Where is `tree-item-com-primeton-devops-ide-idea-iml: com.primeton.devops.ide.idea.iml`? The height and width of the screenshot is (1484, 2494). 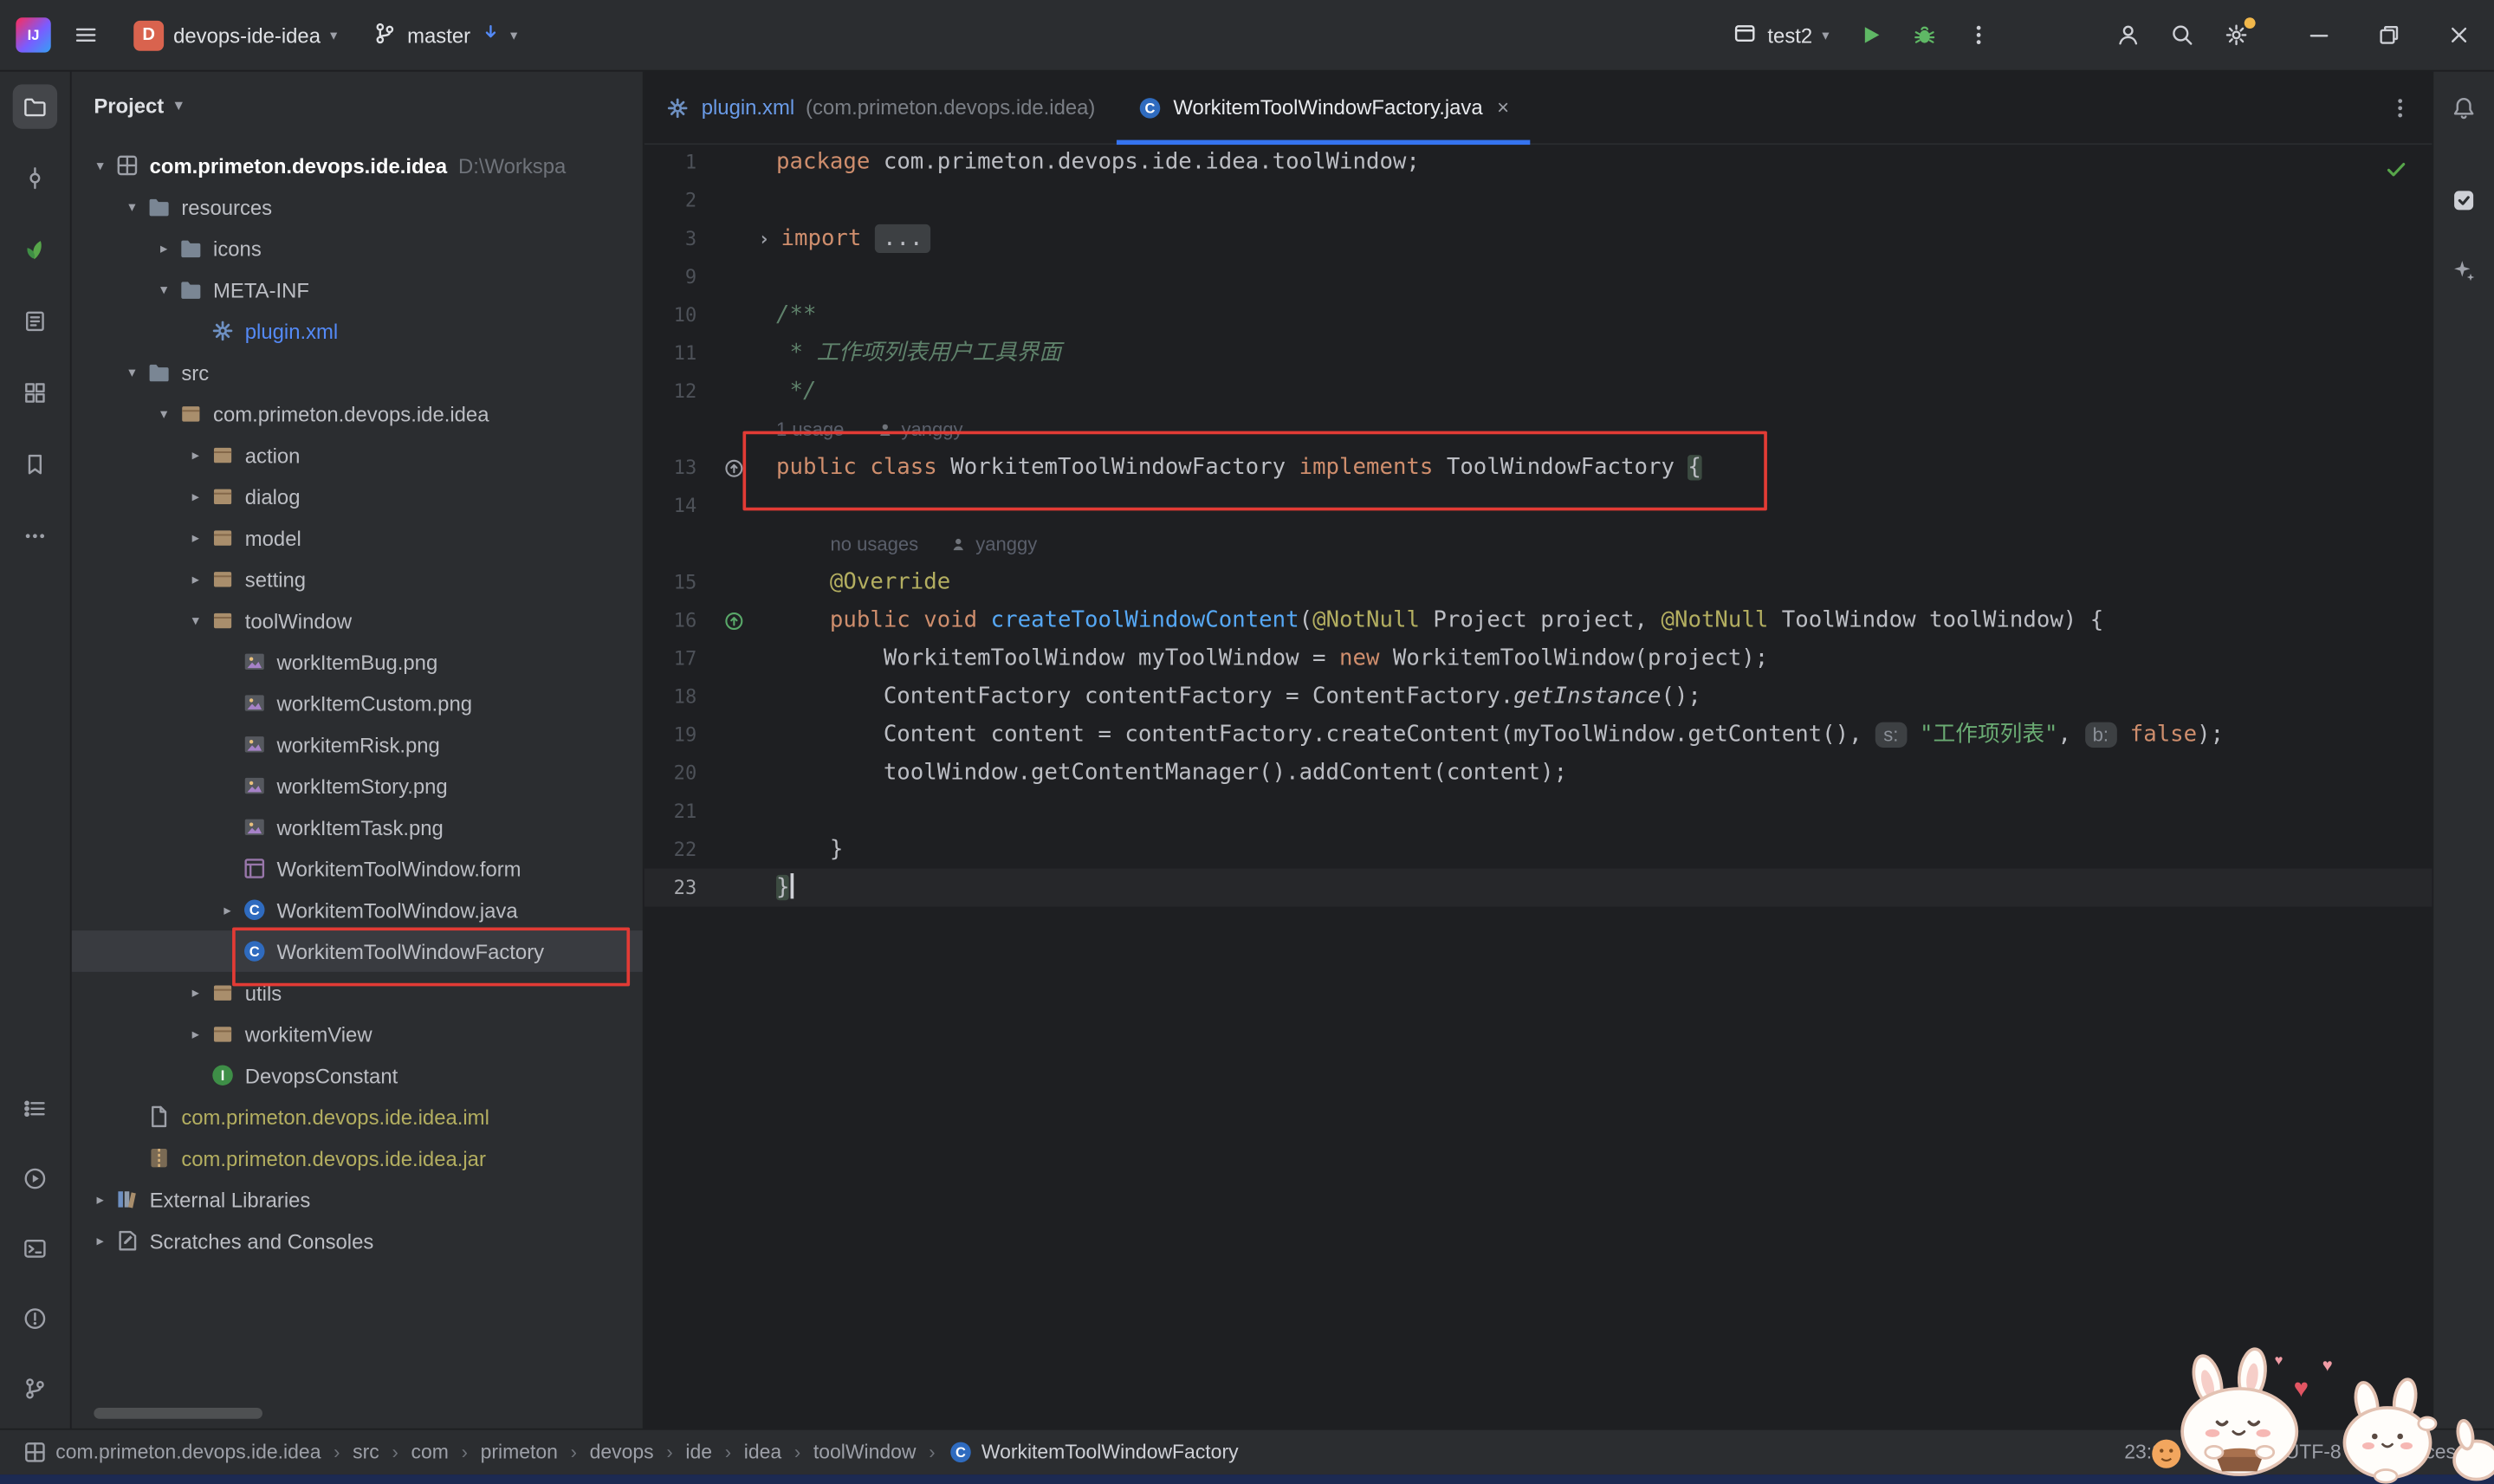 tree-item-com-primeton-devops-ide-idea-iml: com.primeton.devops.ide.idea.iml is located at coordinates (357, 1116).